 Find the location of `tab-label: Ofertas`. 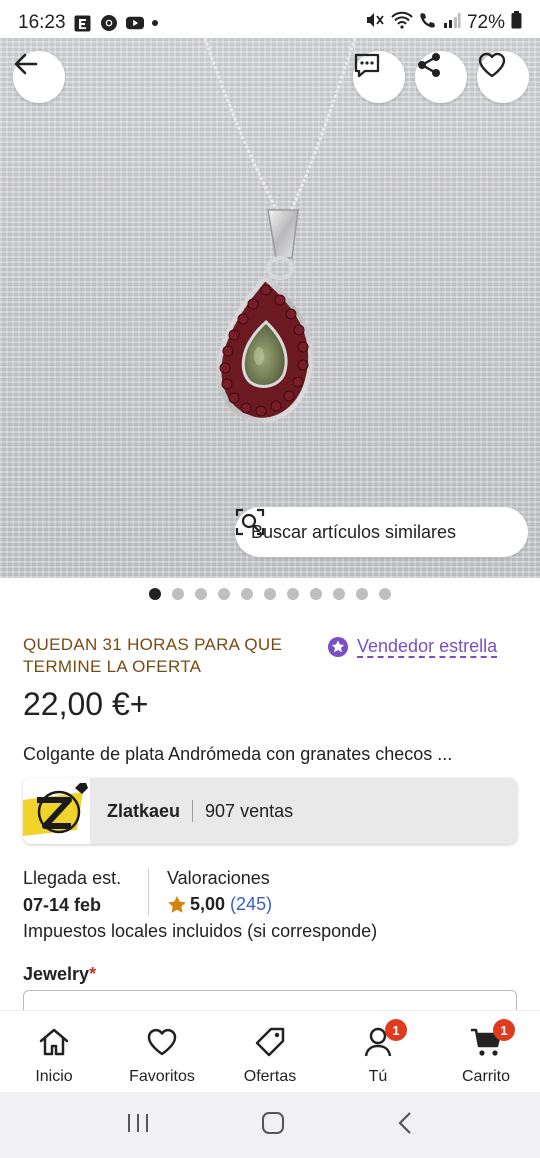

tab-label: Ofertas is located at coordinates (270, 1076).